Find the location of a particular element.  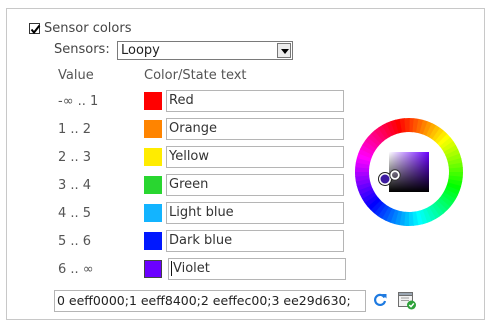

state-text-input: Orange is located at coordinates (255, 129).